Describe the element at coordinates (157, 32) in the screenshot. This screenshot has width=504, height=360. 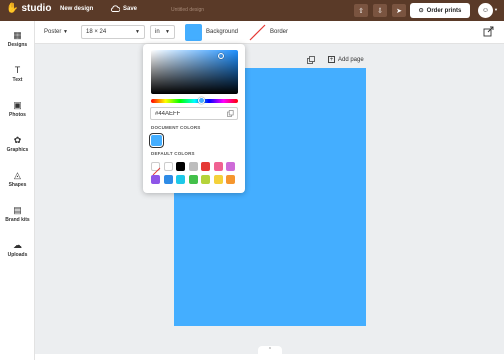
I see `unit-value: in` at that location.